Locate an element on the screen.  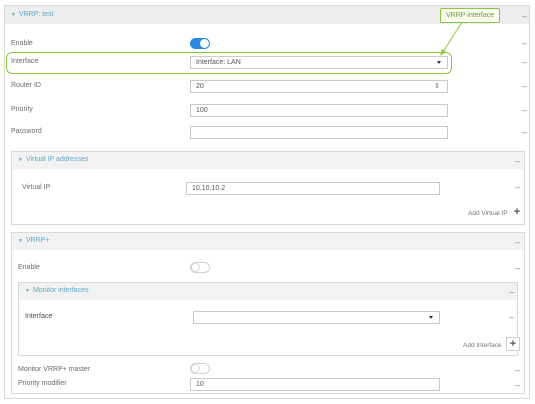
collapse-monitor-icon: – is located at coordinates (511, 292).